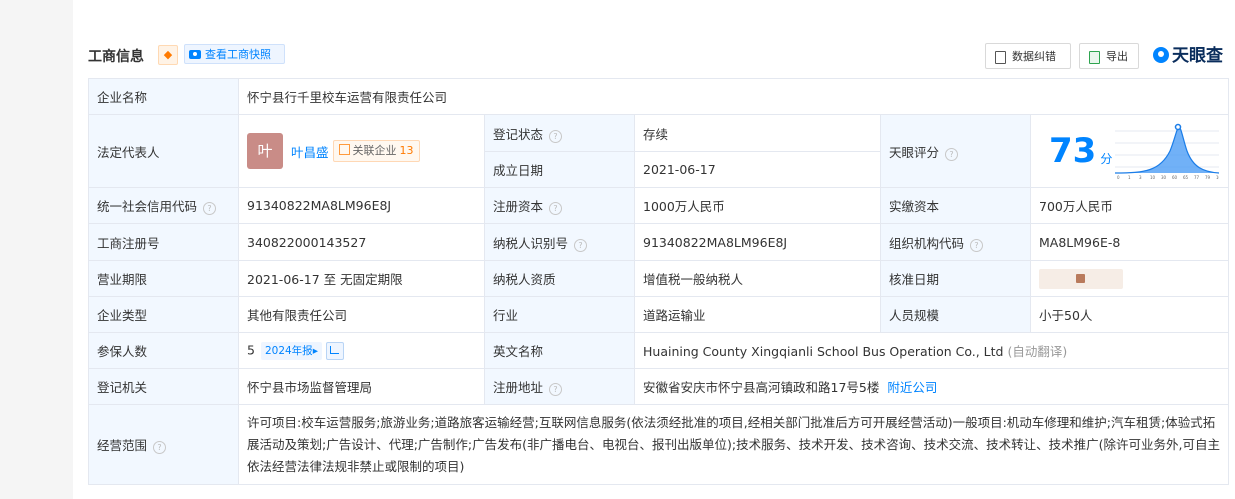 The width and height of the screenshot is (1235, 499). What do you see at coordinates (361, 205) in the screenshot?
I see `credit-code: 91340822MA8LM96E8J` at bounding box center [361, 205].